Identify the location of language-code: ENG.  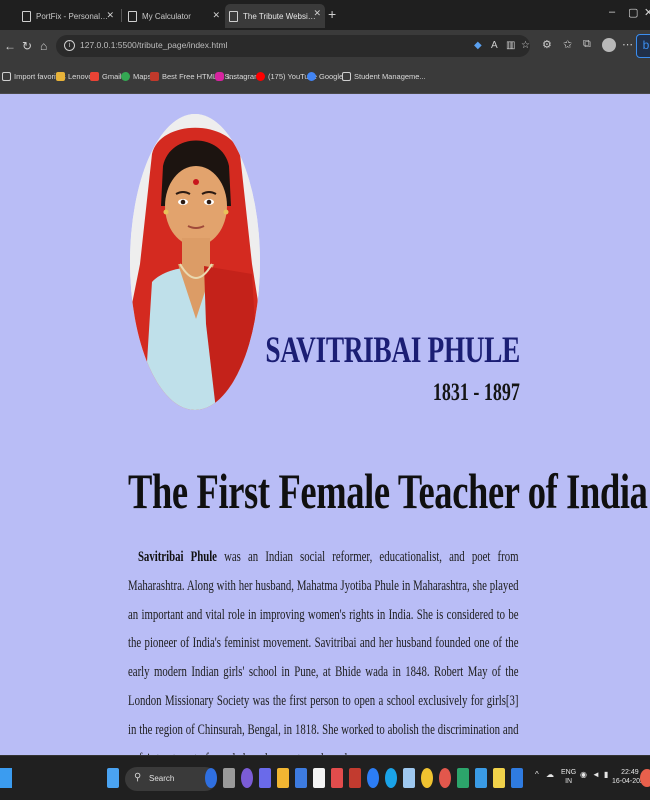
(569, 772).